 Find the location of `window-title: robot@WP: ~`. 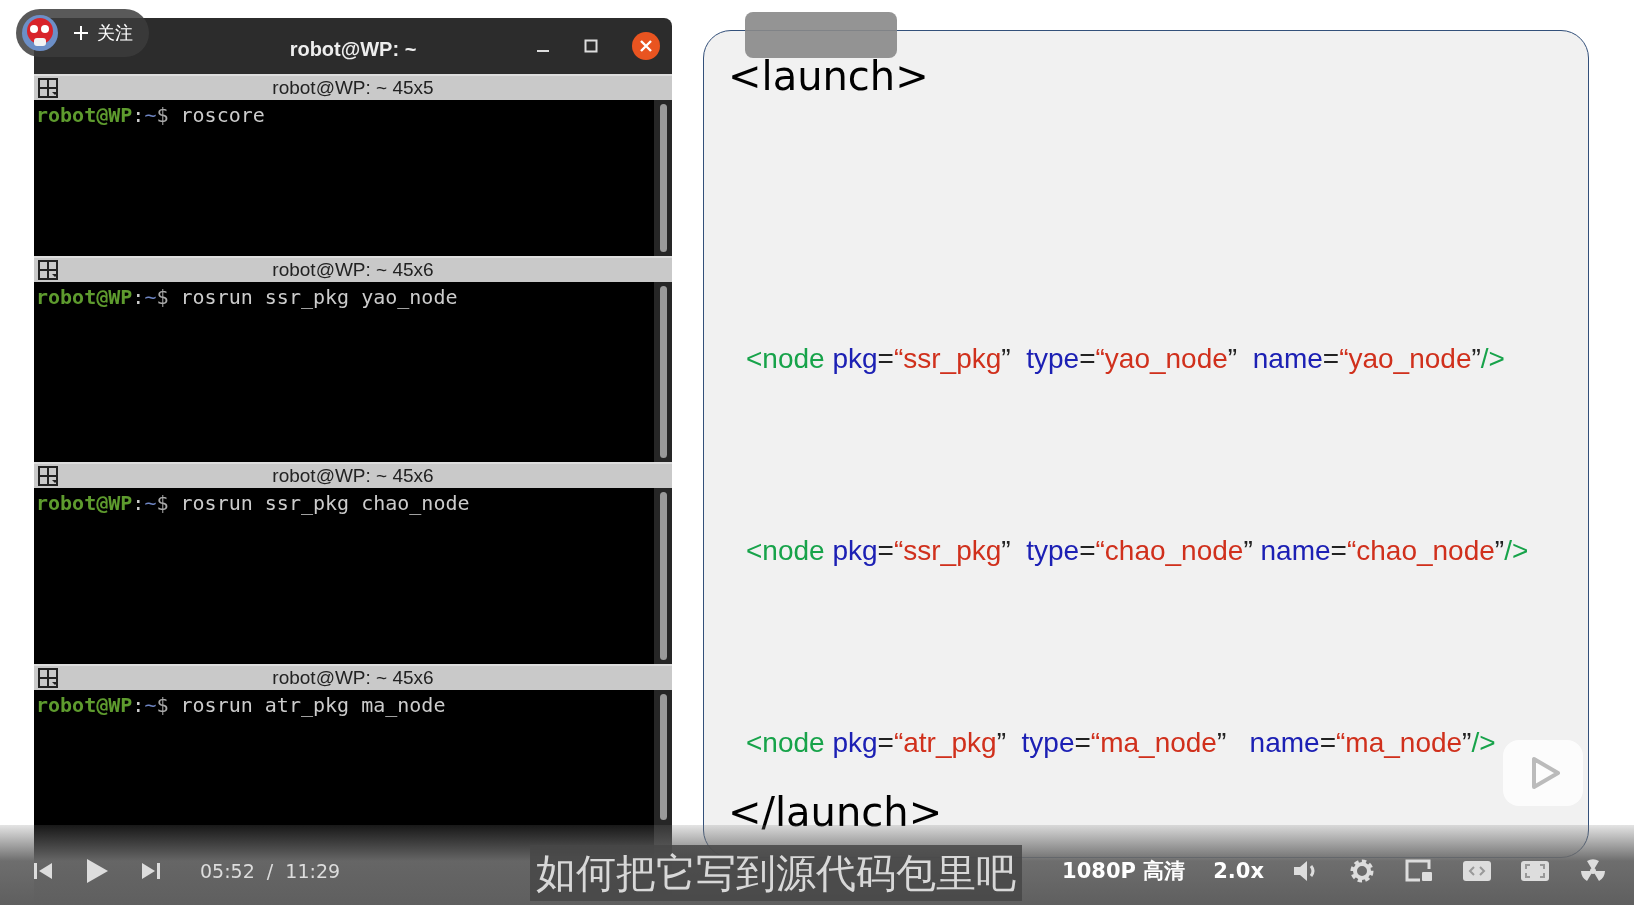

window-title: robot@WP: ~ is located at coordinates (353, 49).